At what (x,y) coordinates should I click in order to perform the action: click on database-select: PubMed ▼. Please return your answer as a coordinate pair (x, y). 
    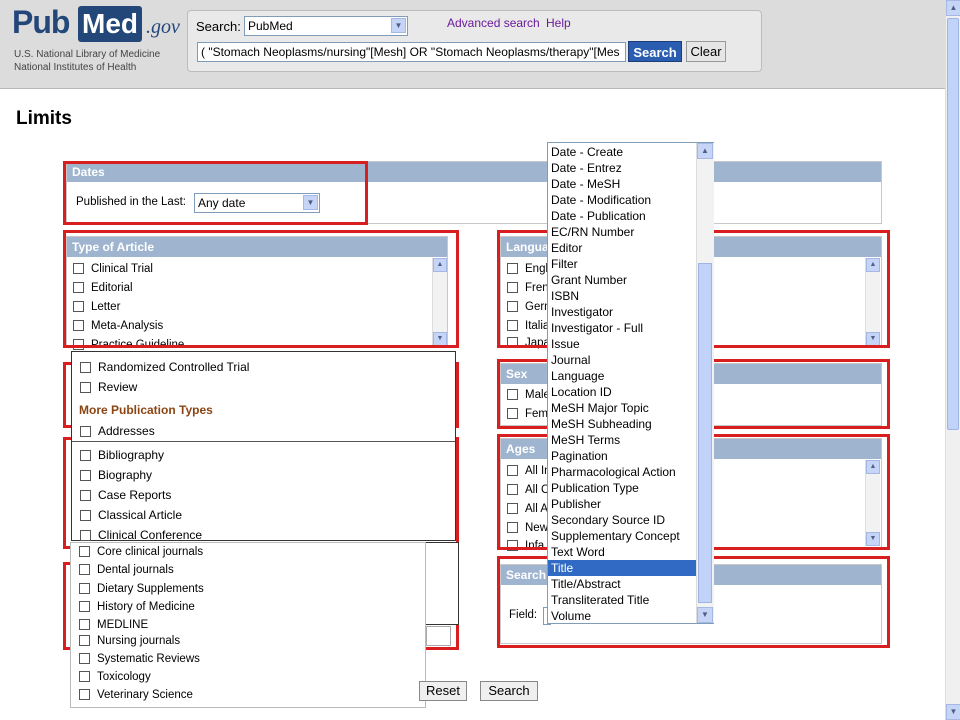
    Looking at the image, I should click on (326, 26).